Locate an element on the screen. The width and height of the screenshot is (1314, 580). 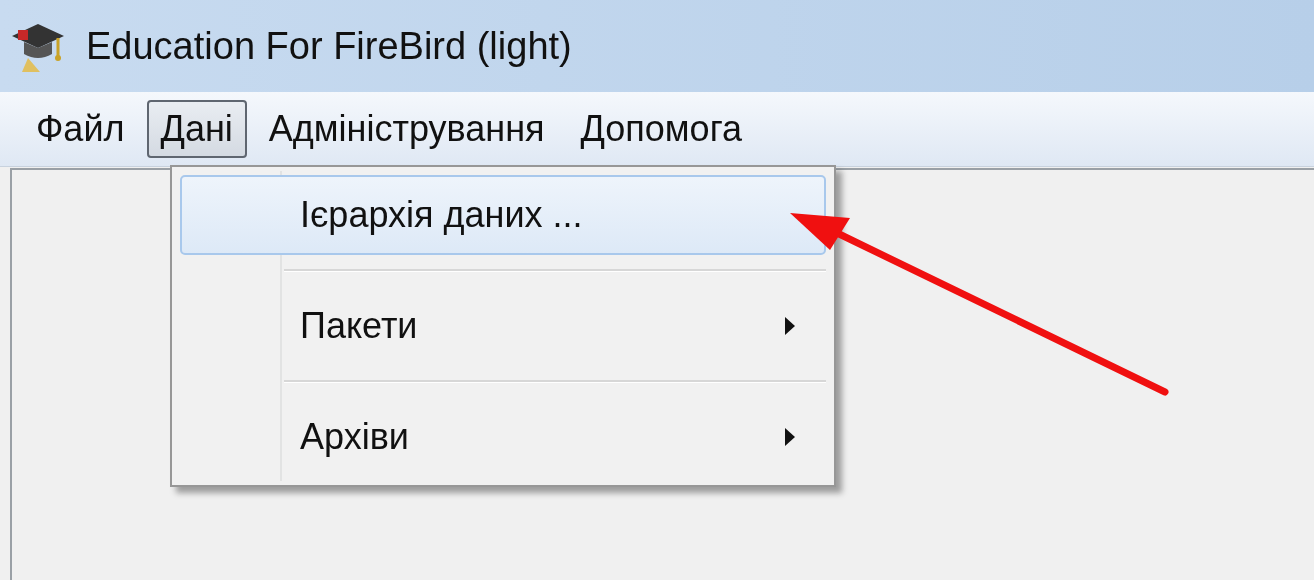
menu-entry: Архіви is located at coordinates (503, 437).